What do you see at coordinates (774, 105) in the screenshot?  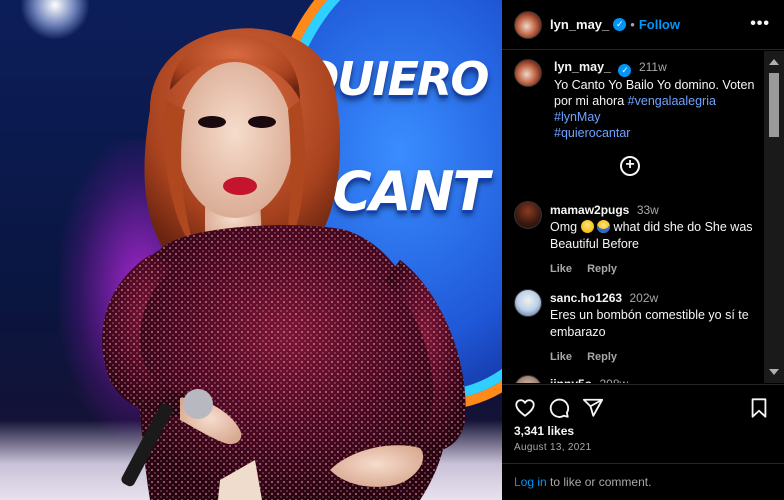 I see `scrollbar-thumb` at bounding box center [774, 105].